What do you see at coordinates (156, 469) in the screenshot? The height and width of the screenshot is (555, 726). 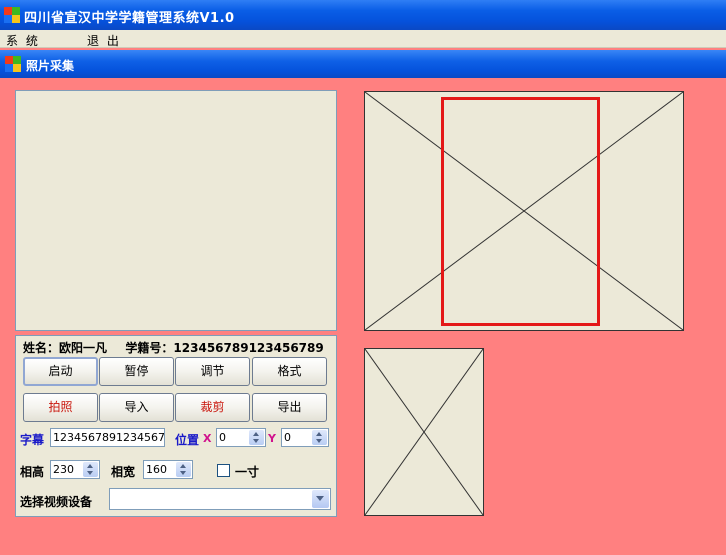 I see `width-value: 160` at bounding box center [156, 469].